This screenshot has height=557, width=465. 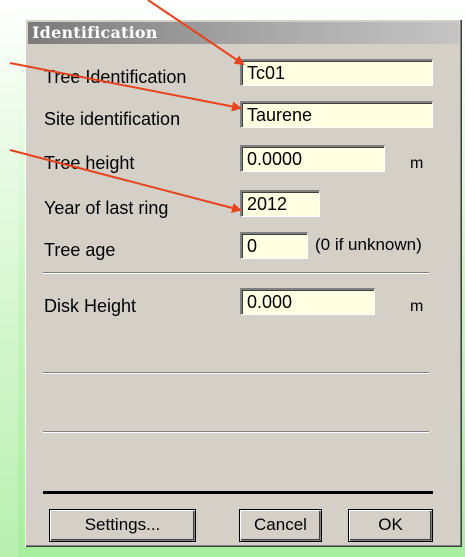 I want to click on tree-height-label: Tree height, so click(x=89, y=163).